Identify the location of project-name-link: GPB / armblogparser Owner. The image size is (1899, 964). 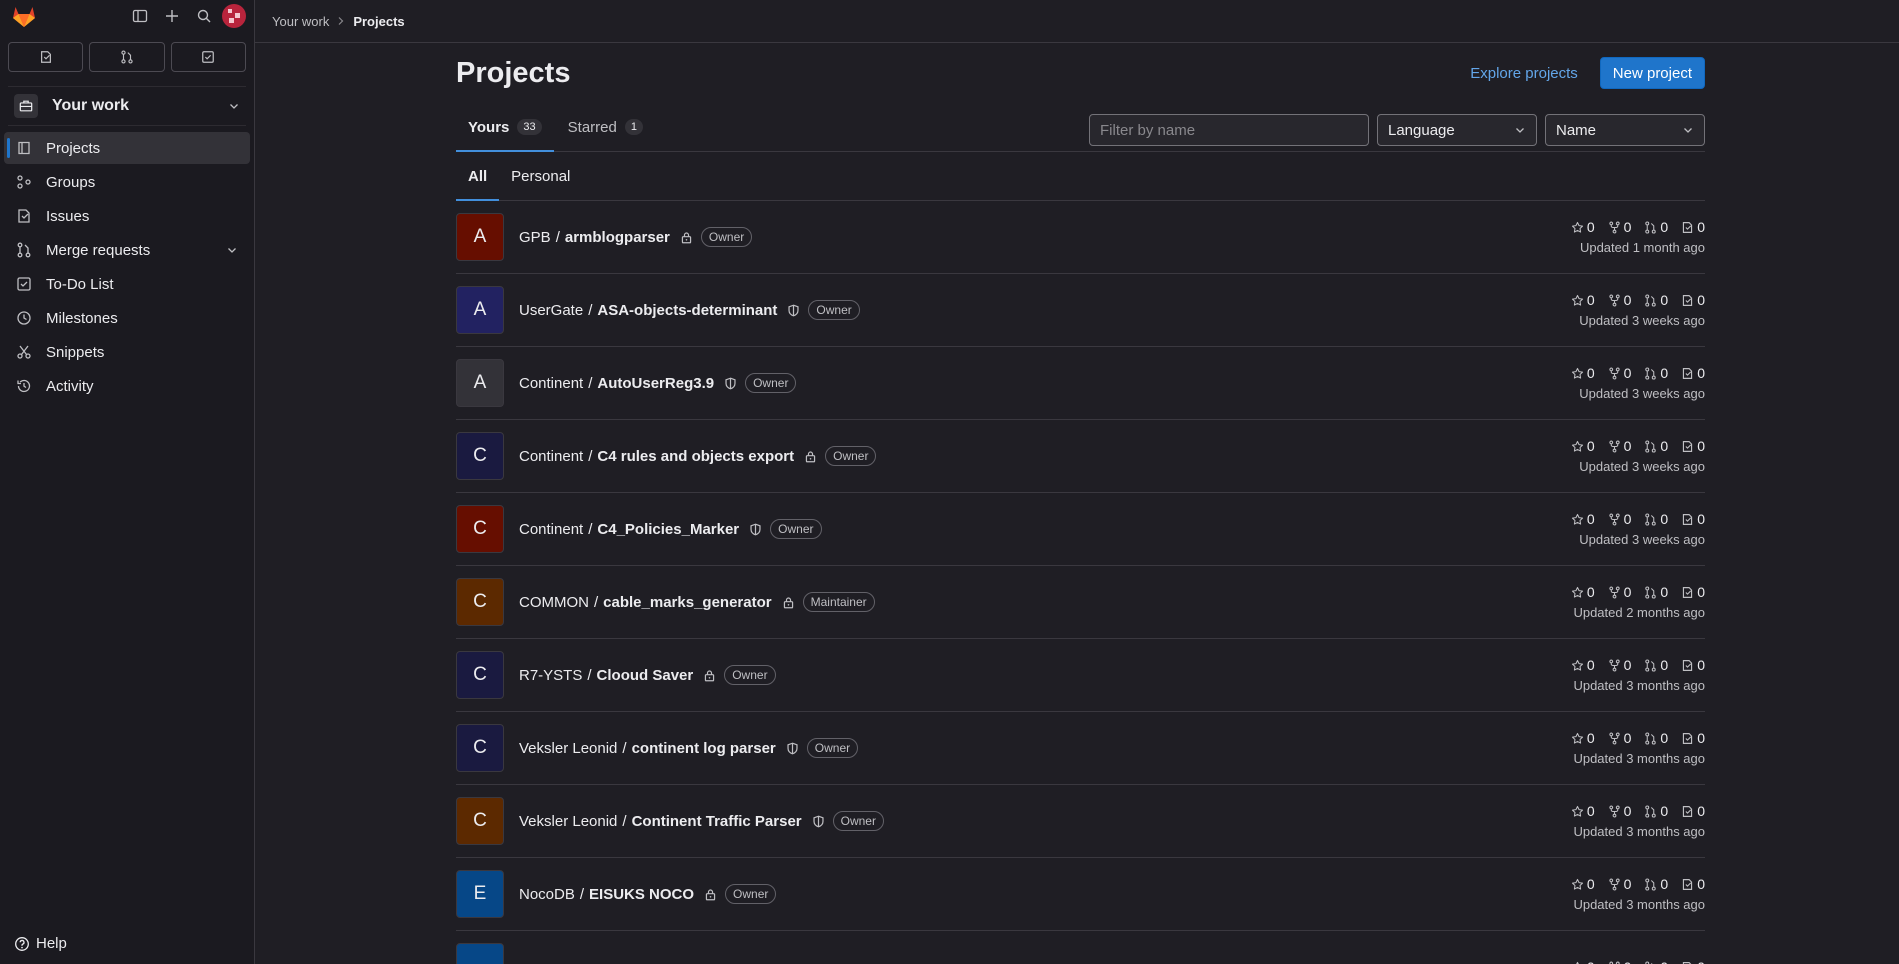
(636, 237).